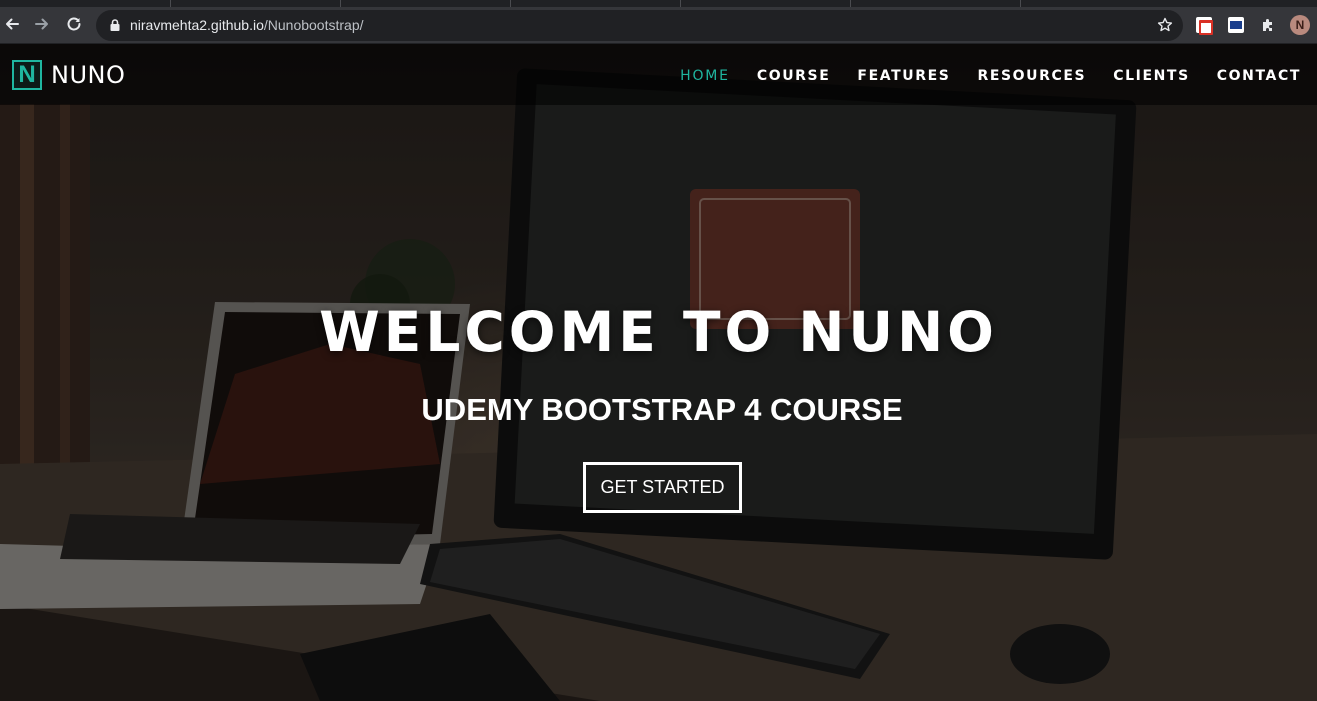  What do you see at coordinates (658, 3) in the screenshot?
I see `tab-strip` at bounding box center [658, 3].